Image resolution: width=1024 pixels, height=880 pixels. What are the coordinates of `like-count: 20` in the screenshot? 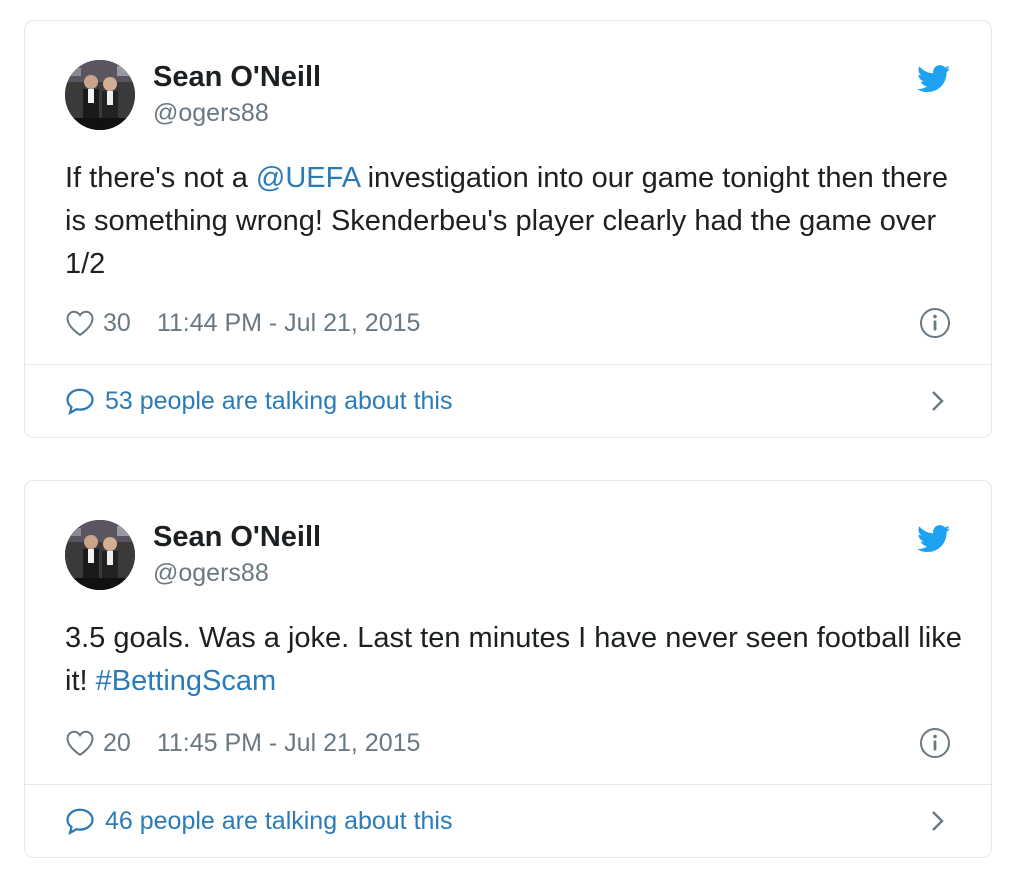 It's located at (117, 743).